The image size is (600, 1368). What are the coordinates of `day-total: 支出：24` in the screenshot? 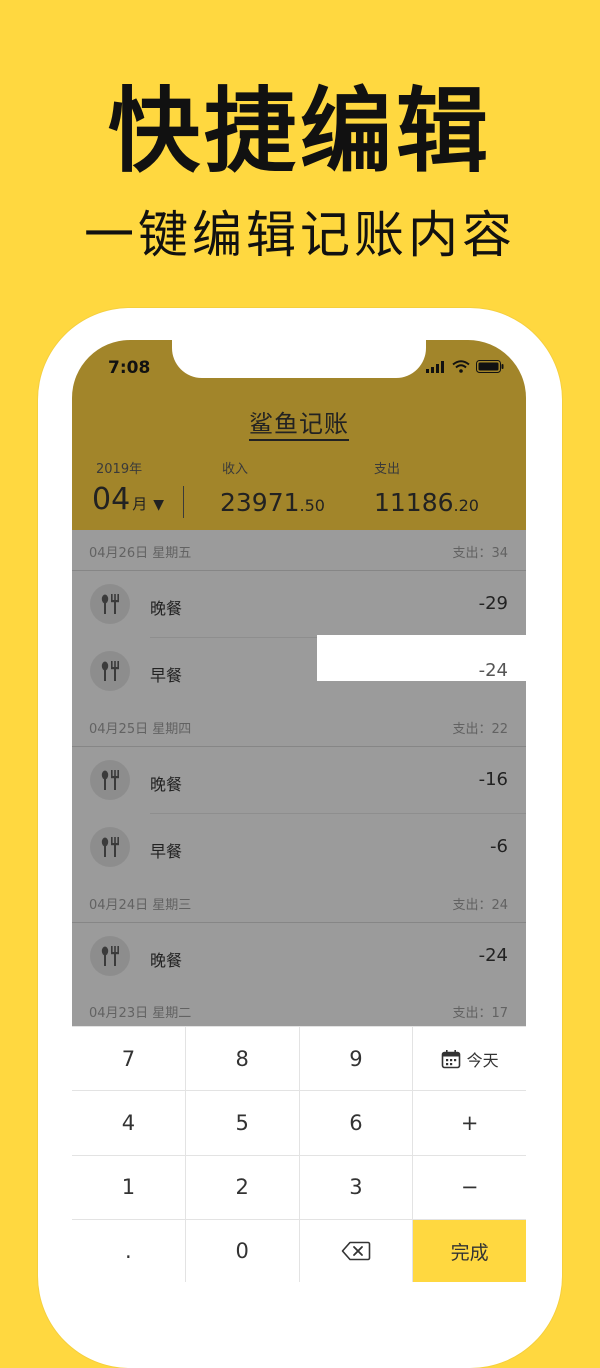 It's located at (480, 905).